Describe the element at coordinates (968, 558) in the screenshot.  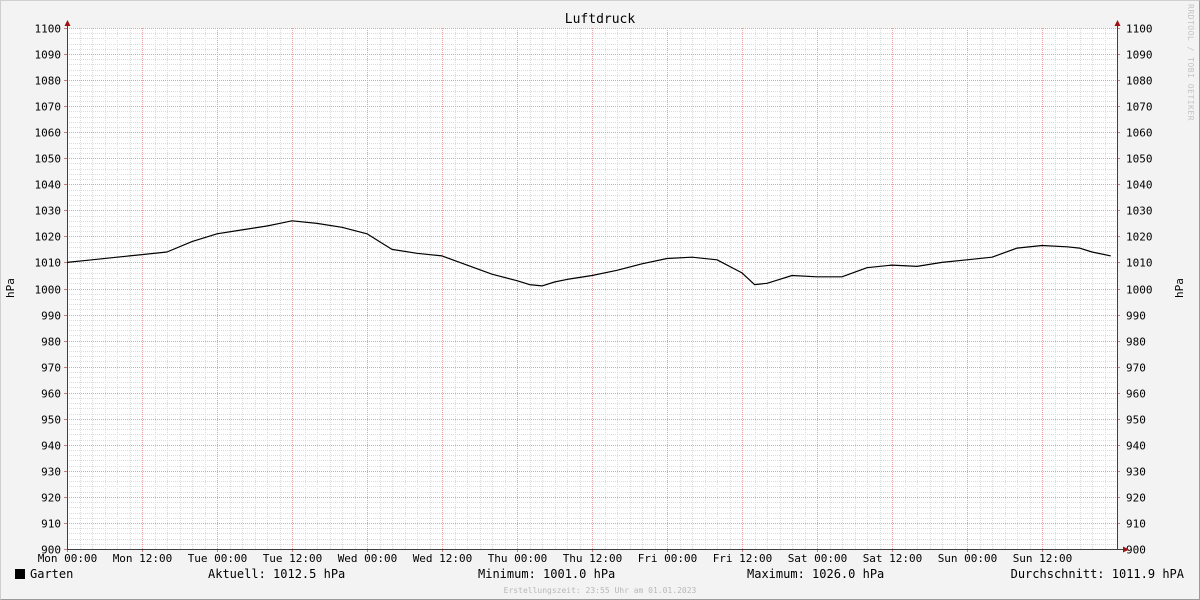
I see `x-tick-label: Sun 00:00` at that location.